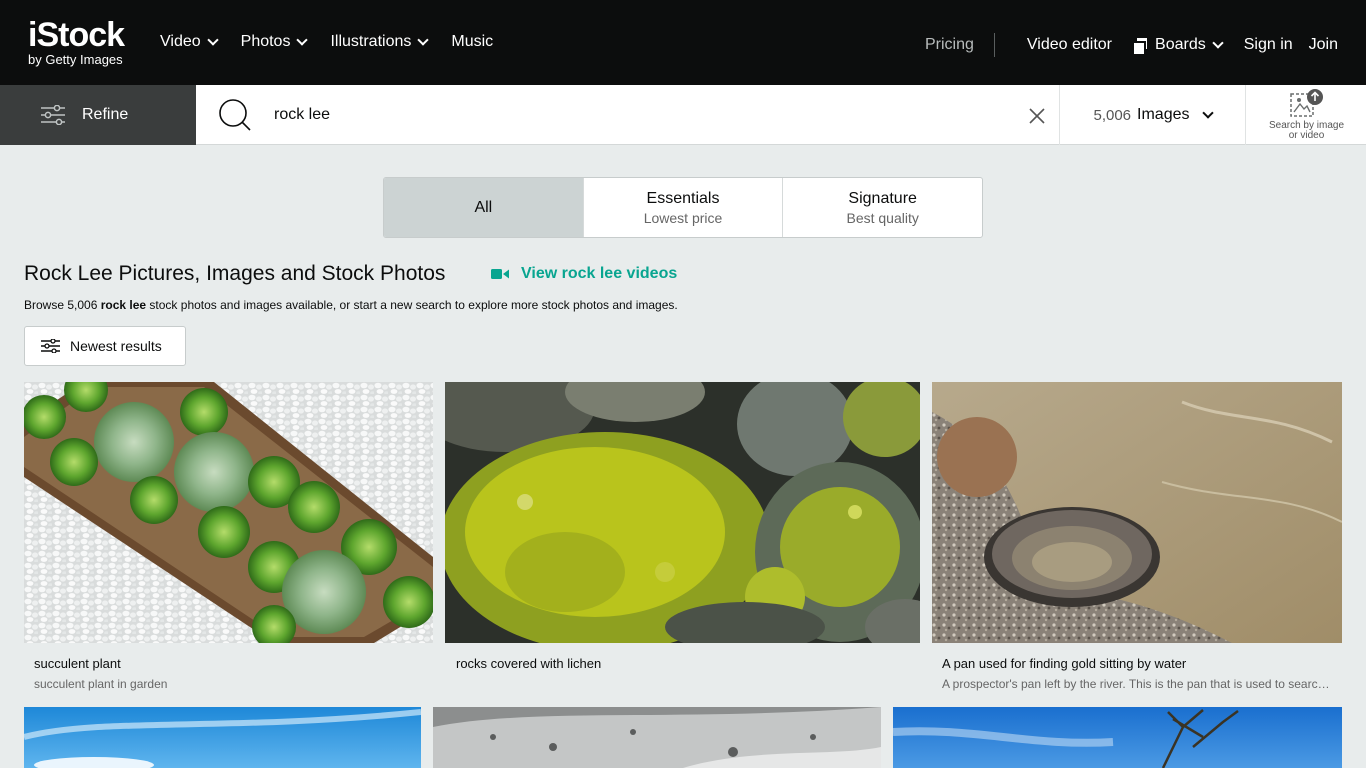 This screenshot has height=768, width=1366. I want to click on pricing-link: Pricing, so click(949, 45).